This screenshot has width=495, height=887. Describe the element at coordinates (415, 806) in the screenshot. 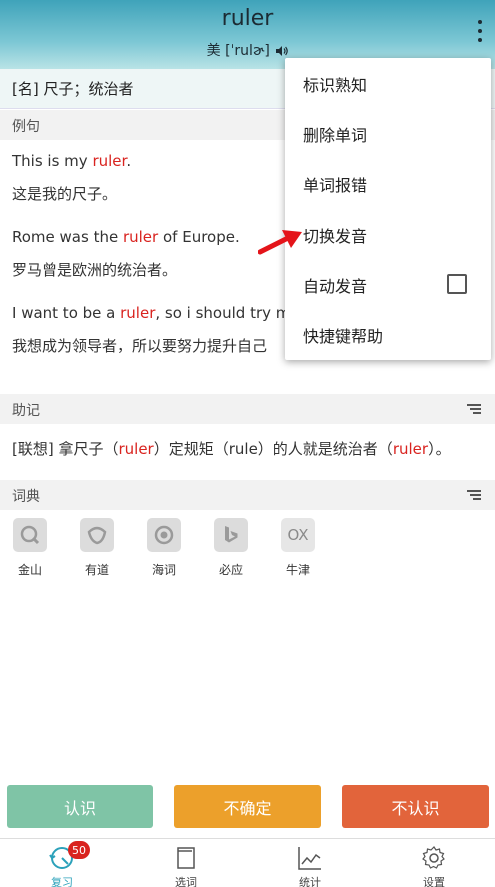

I see `unknown-button: 不认识` at that location.